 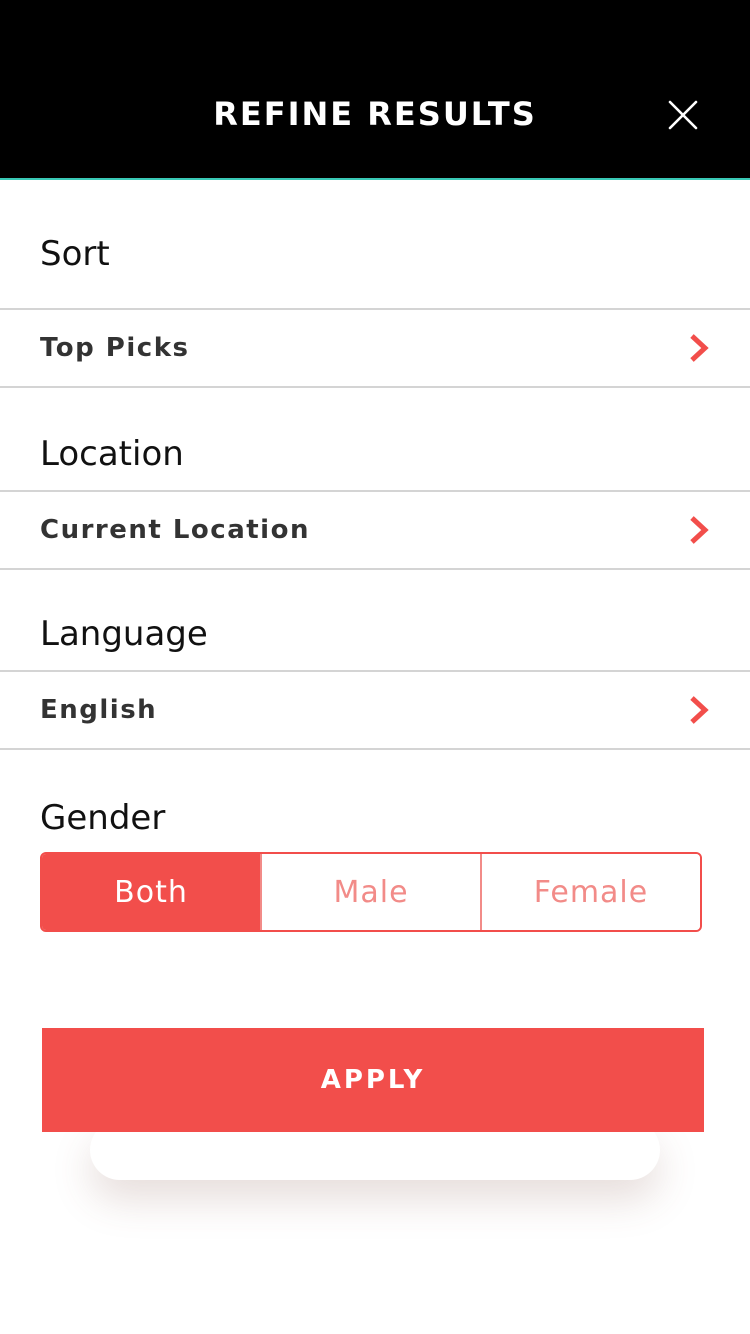 What do you see at coordinates (103, 818) in the screenshot?
I see `gender-section-label: Gender` at bounding box center [103, 818].